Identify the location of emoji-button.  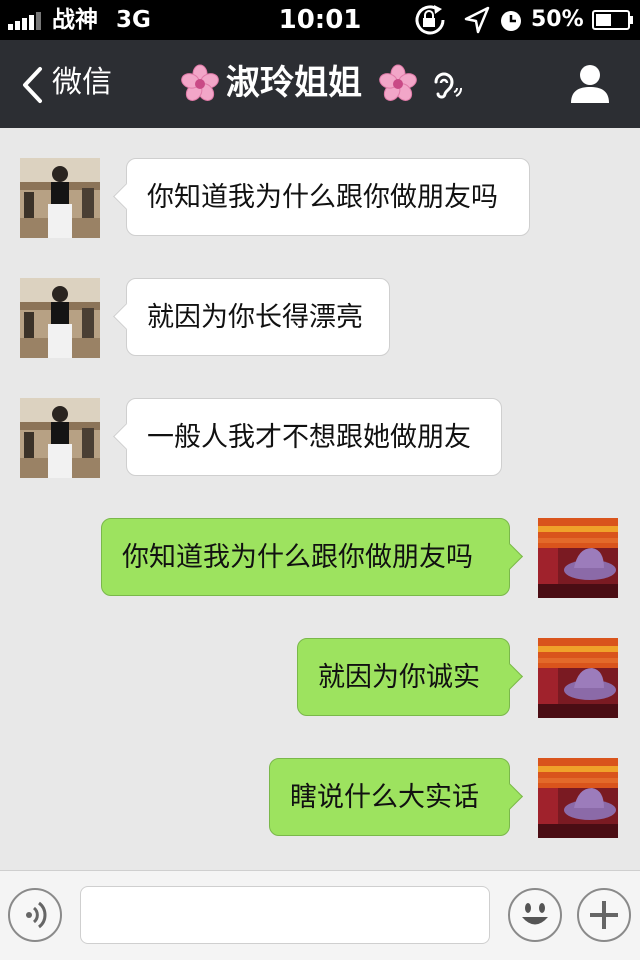
(535, 915).